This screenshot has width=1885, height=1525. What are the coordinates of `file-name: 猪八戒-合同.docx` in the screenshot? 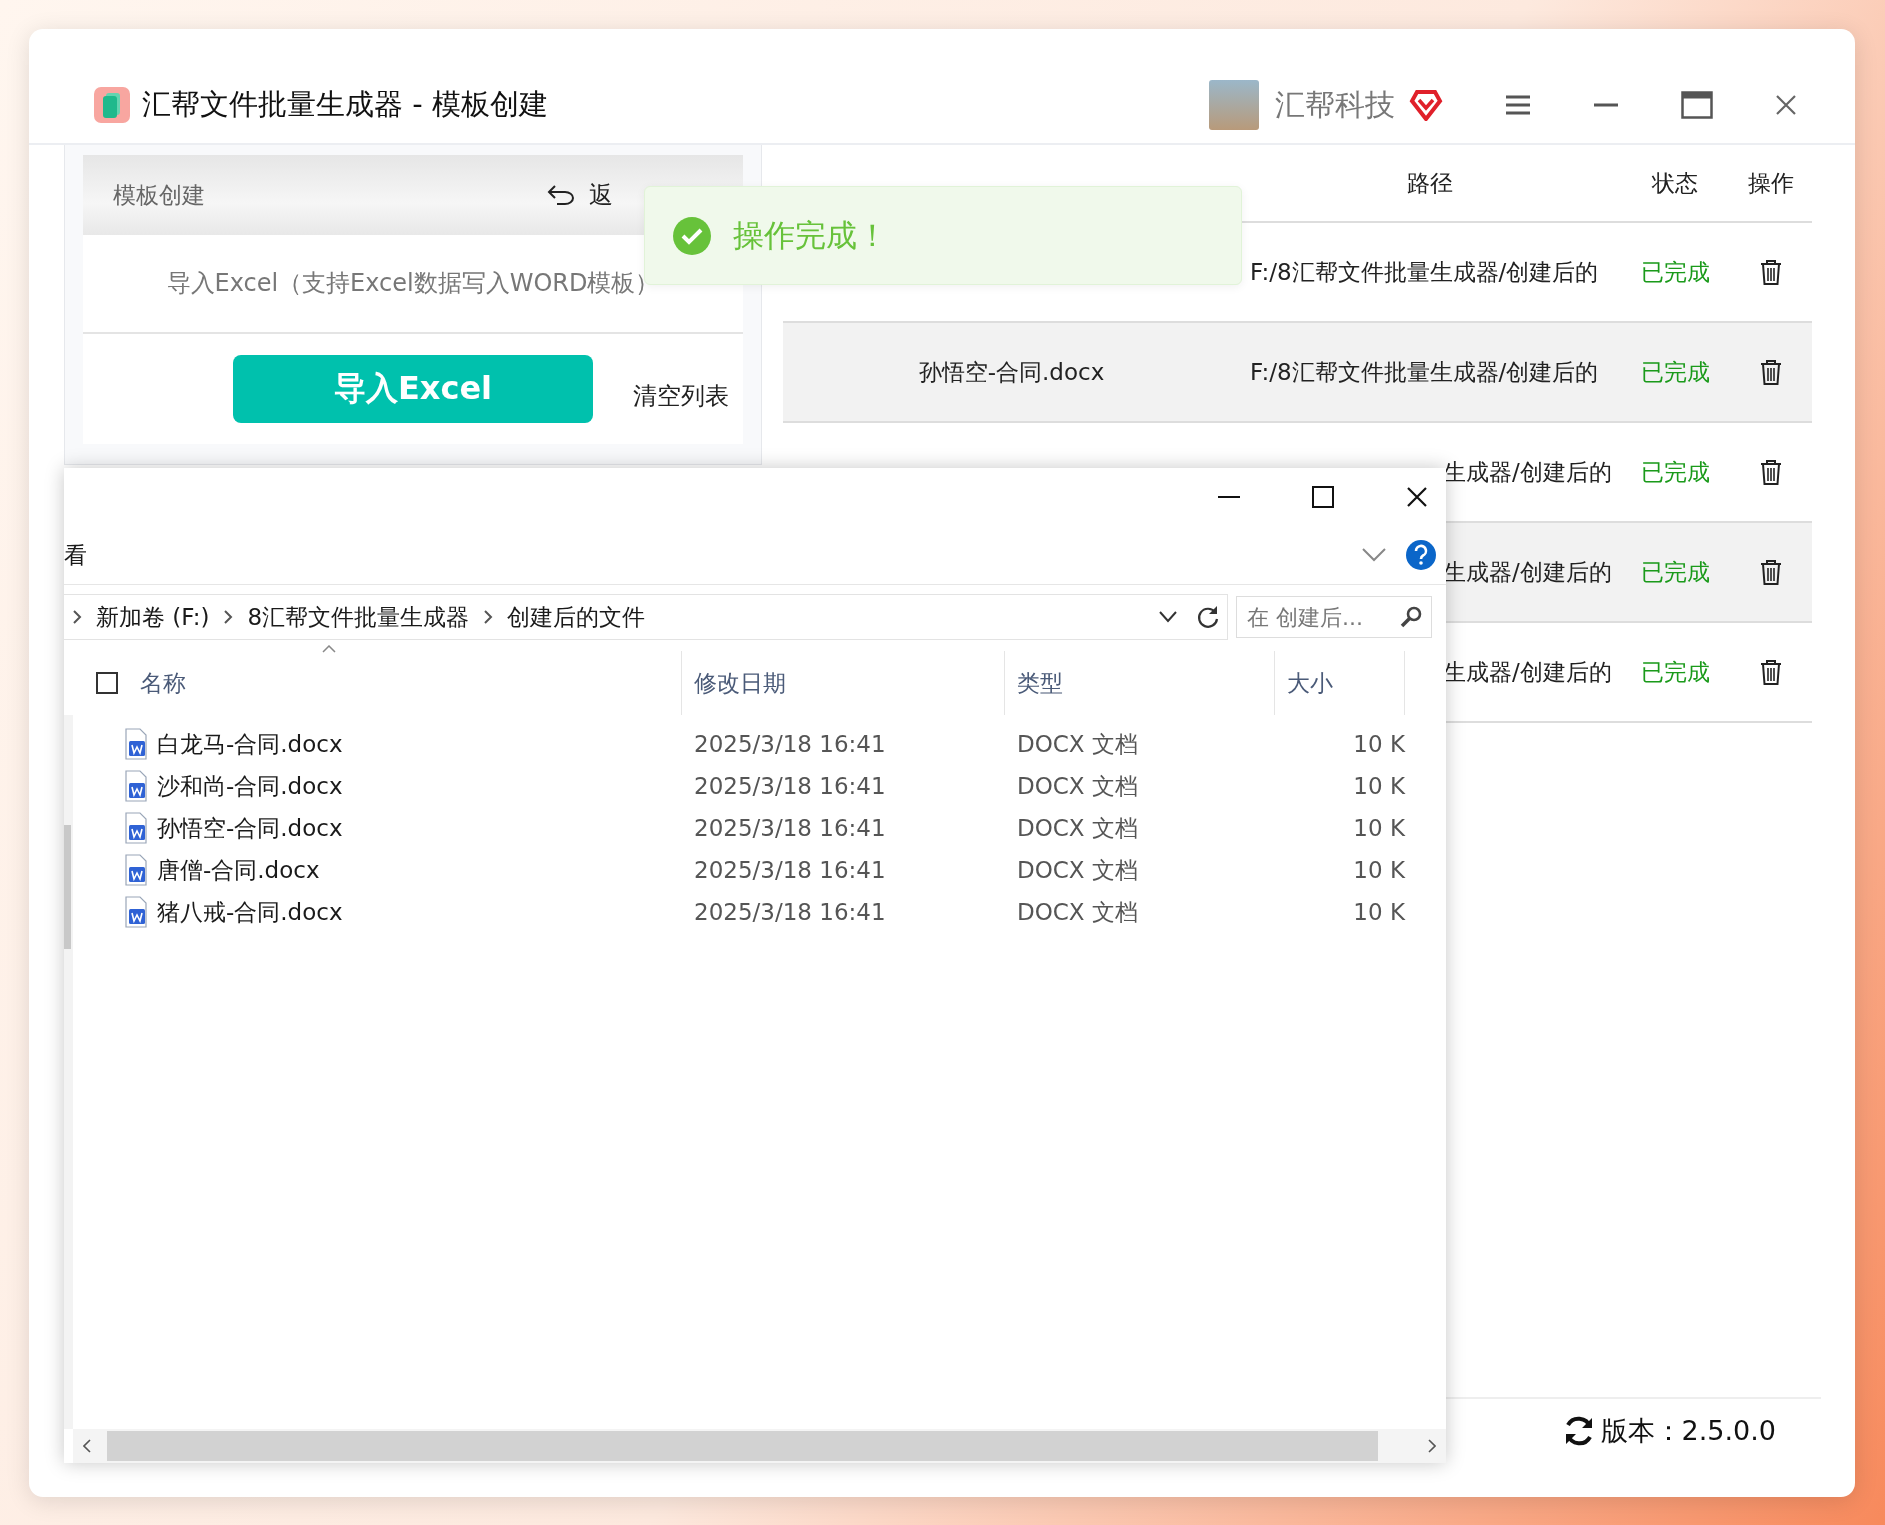 It's located at (250, 912).